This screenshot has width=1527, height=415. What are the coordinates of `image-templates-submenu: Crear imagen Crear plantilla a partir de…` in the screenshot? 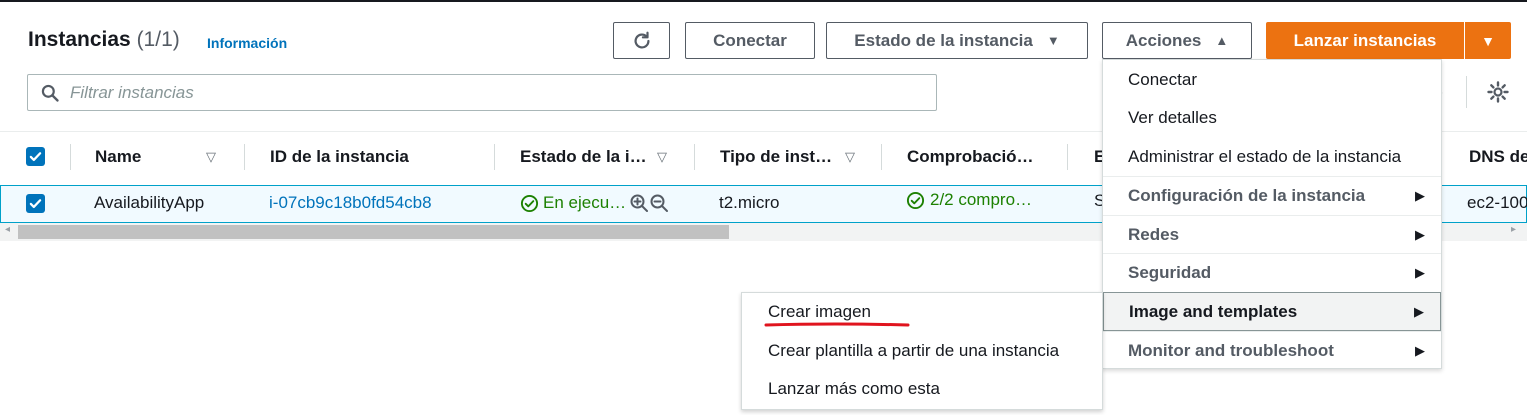 It's located at (922, 351).